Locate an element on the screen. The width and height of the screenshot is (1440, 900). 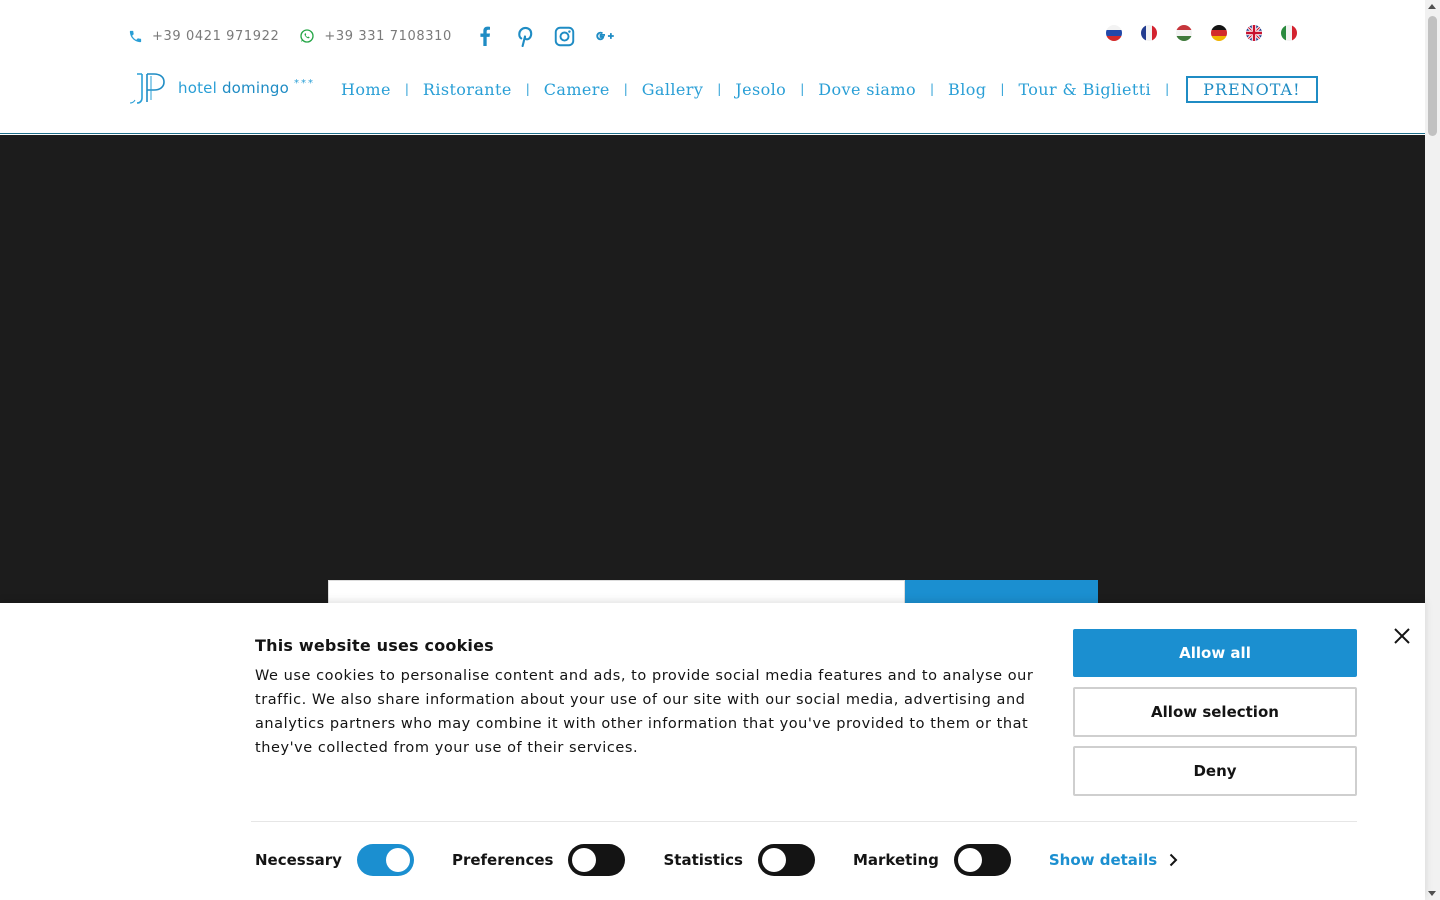
logo-text: hotel domingo is located at coordinates (233, 88).